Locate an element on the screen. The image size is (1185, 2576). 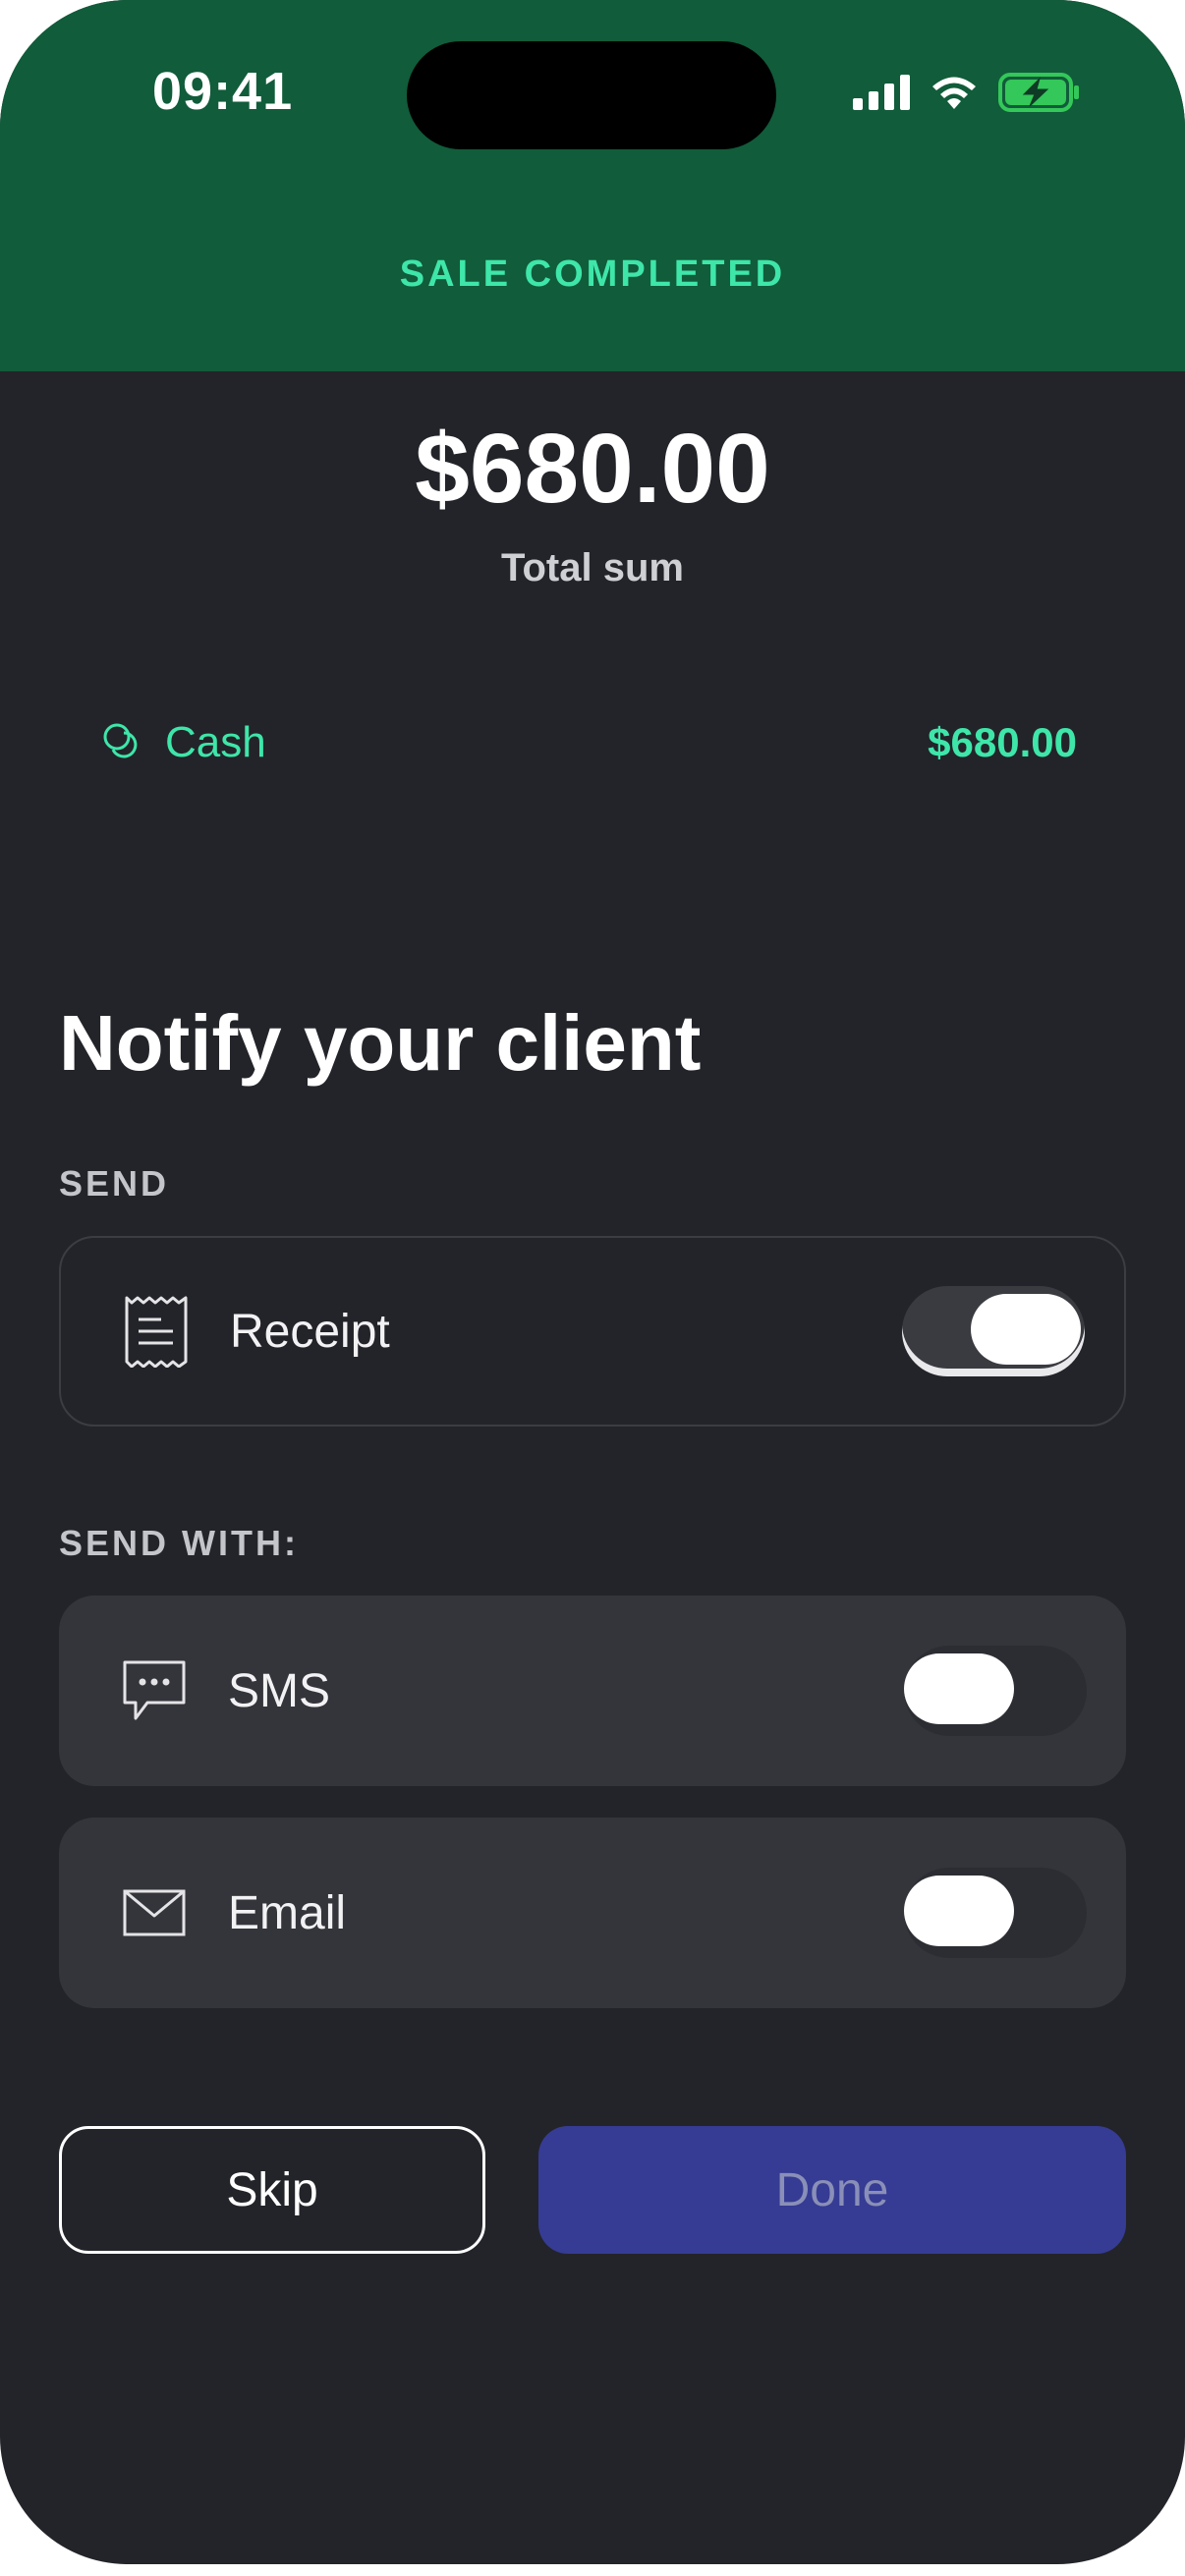
chat-bubble-icon is located at coordinates (154, 1690).